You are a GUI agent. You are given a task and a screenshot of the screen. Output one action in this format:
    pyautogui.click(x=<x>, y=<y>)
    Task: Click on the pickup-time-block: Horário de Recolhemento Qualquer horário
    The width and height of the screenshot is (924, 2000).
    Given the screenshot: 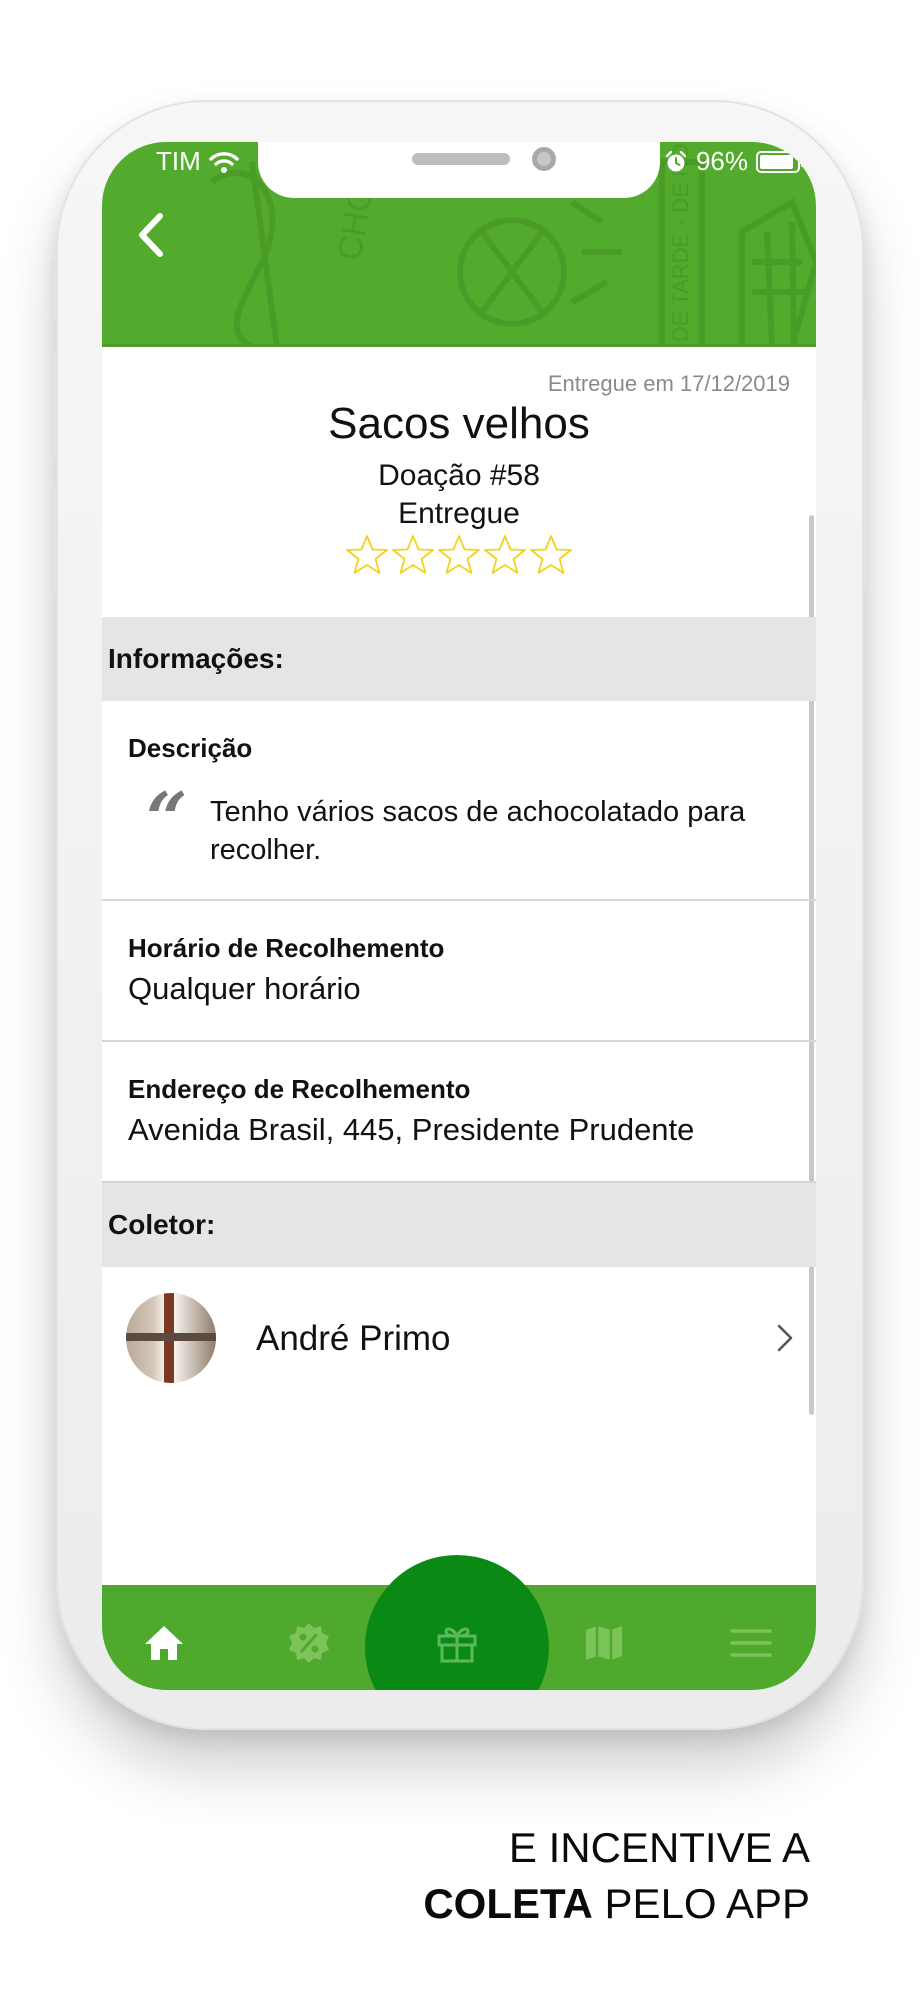 What is the action you would take?
    pyautogui.click(x=459, y=971)
    